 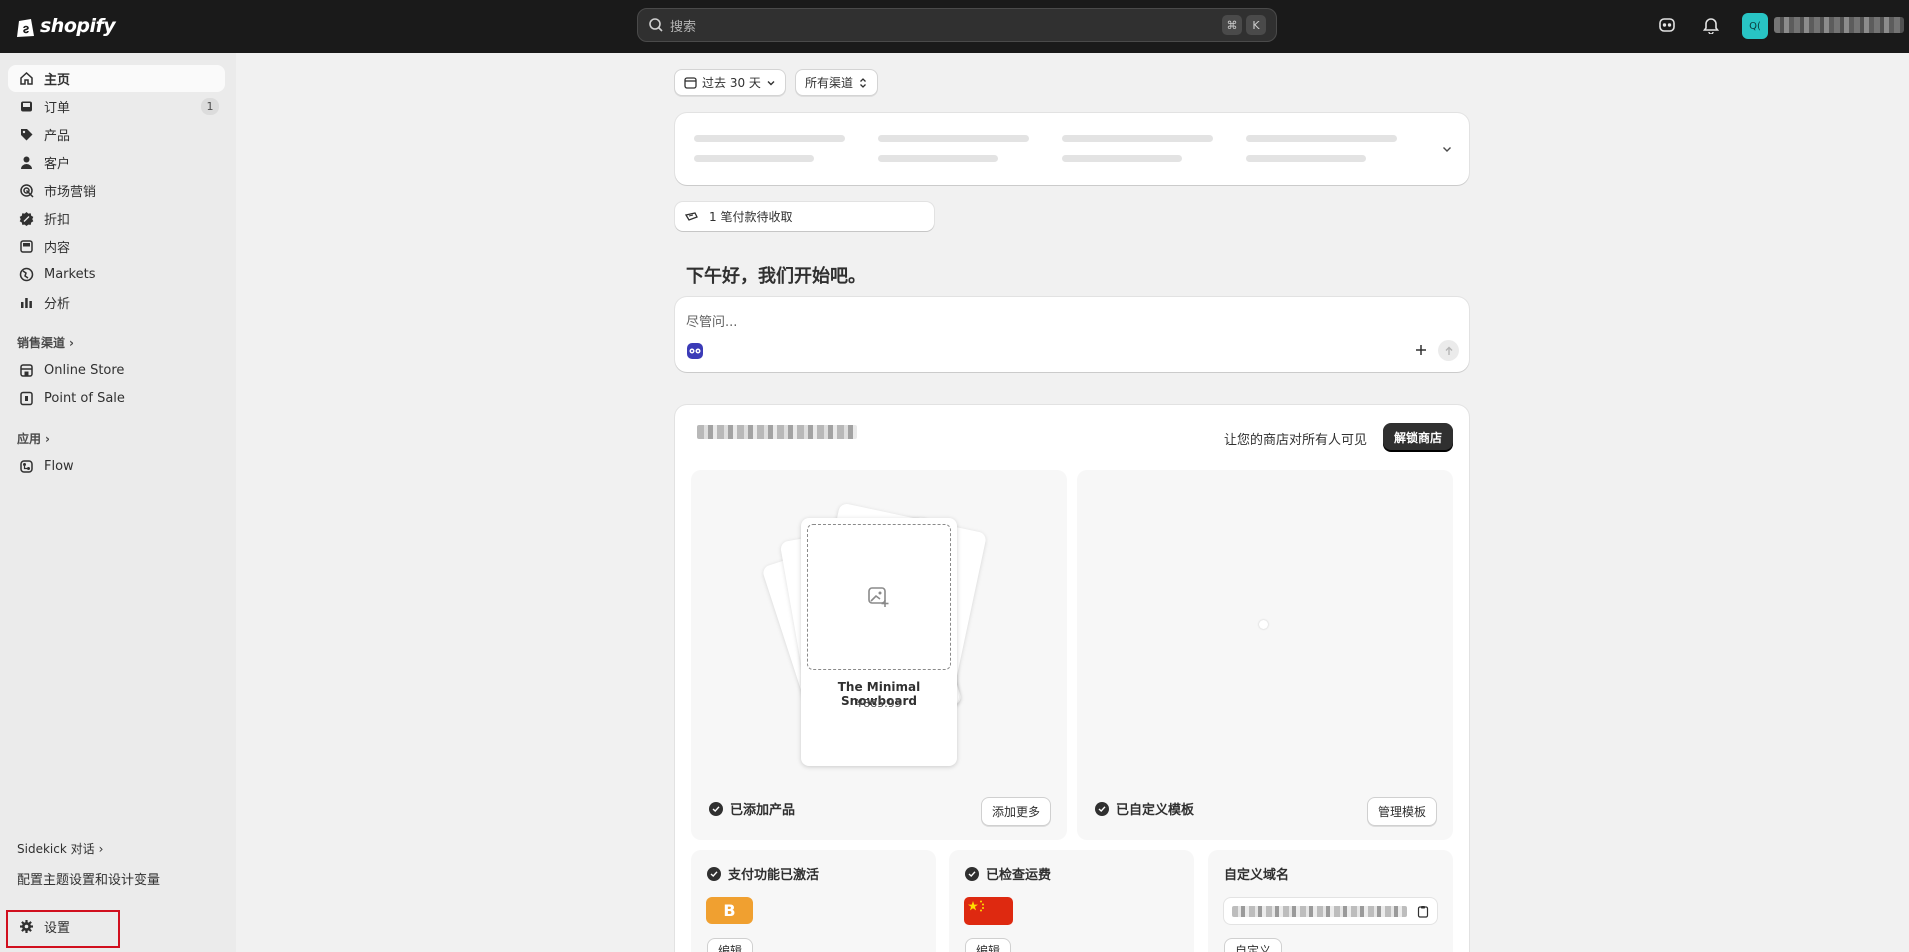 What do you see at coordinates (988, 945) in the screenshot?
I see `edit-shipping-button: 编辑` at bounding box center [988, 945].